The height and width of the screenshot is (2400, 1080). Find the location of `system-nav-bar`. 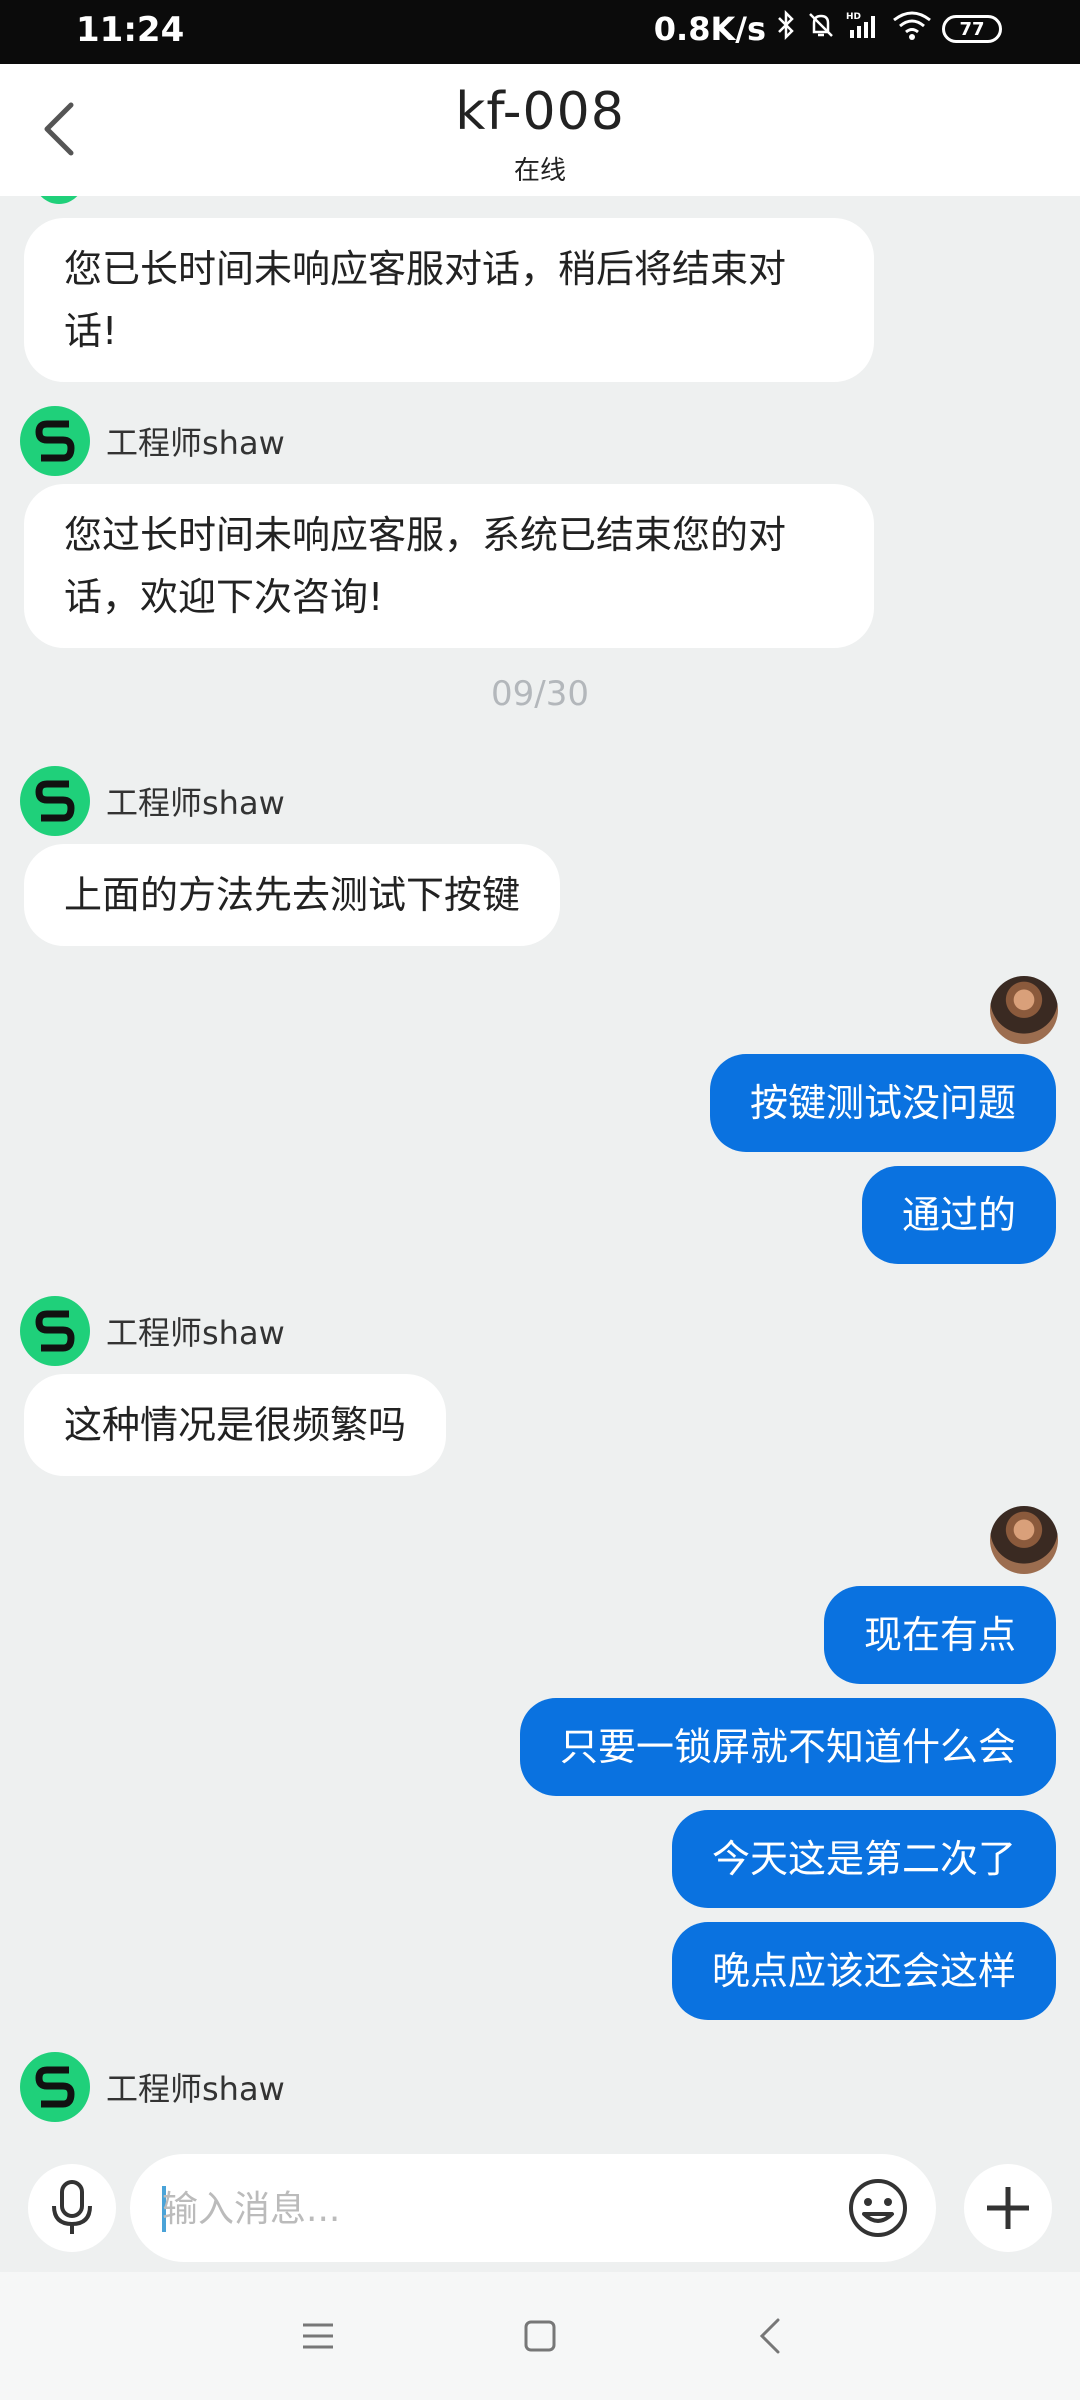

system-nav-bar is located at coordinates (540, 2336).